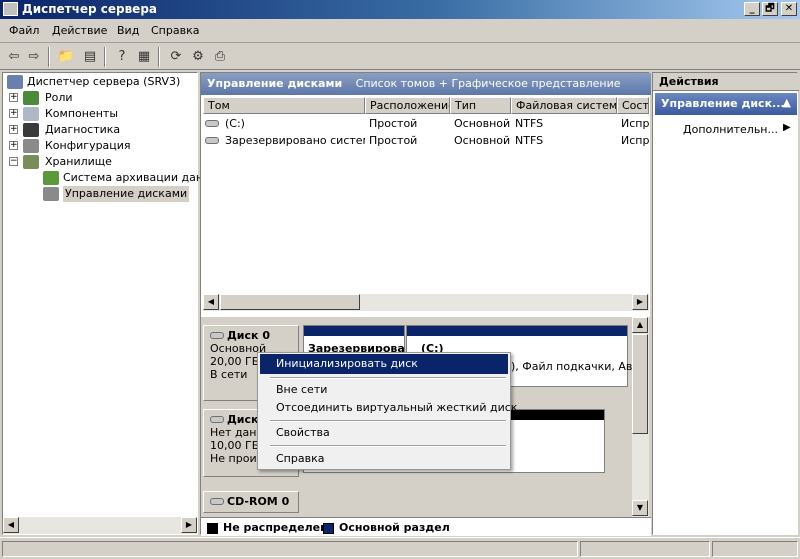 This screenshot has width=800, height=559. Describe the element at coordinates (220, 57) in the screenshot. I see `export-icon: ⎙` at that location.